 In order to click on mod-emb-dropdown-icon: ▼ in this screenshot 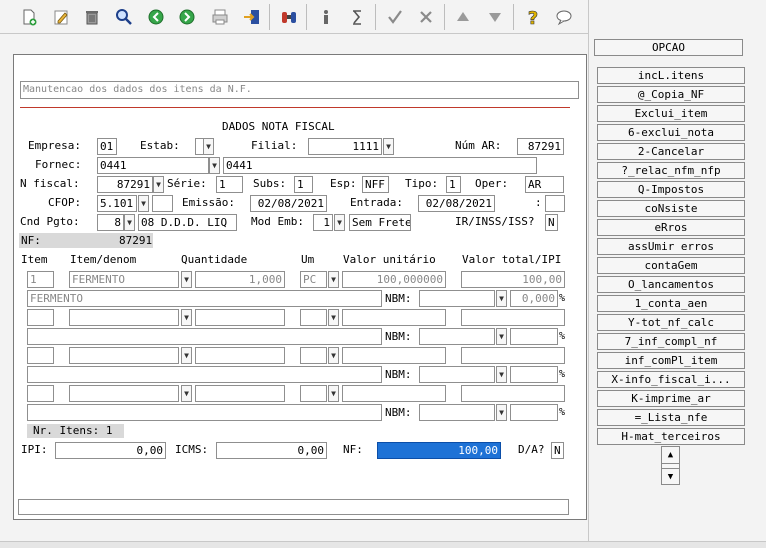, I will do `click(339, 222)`.